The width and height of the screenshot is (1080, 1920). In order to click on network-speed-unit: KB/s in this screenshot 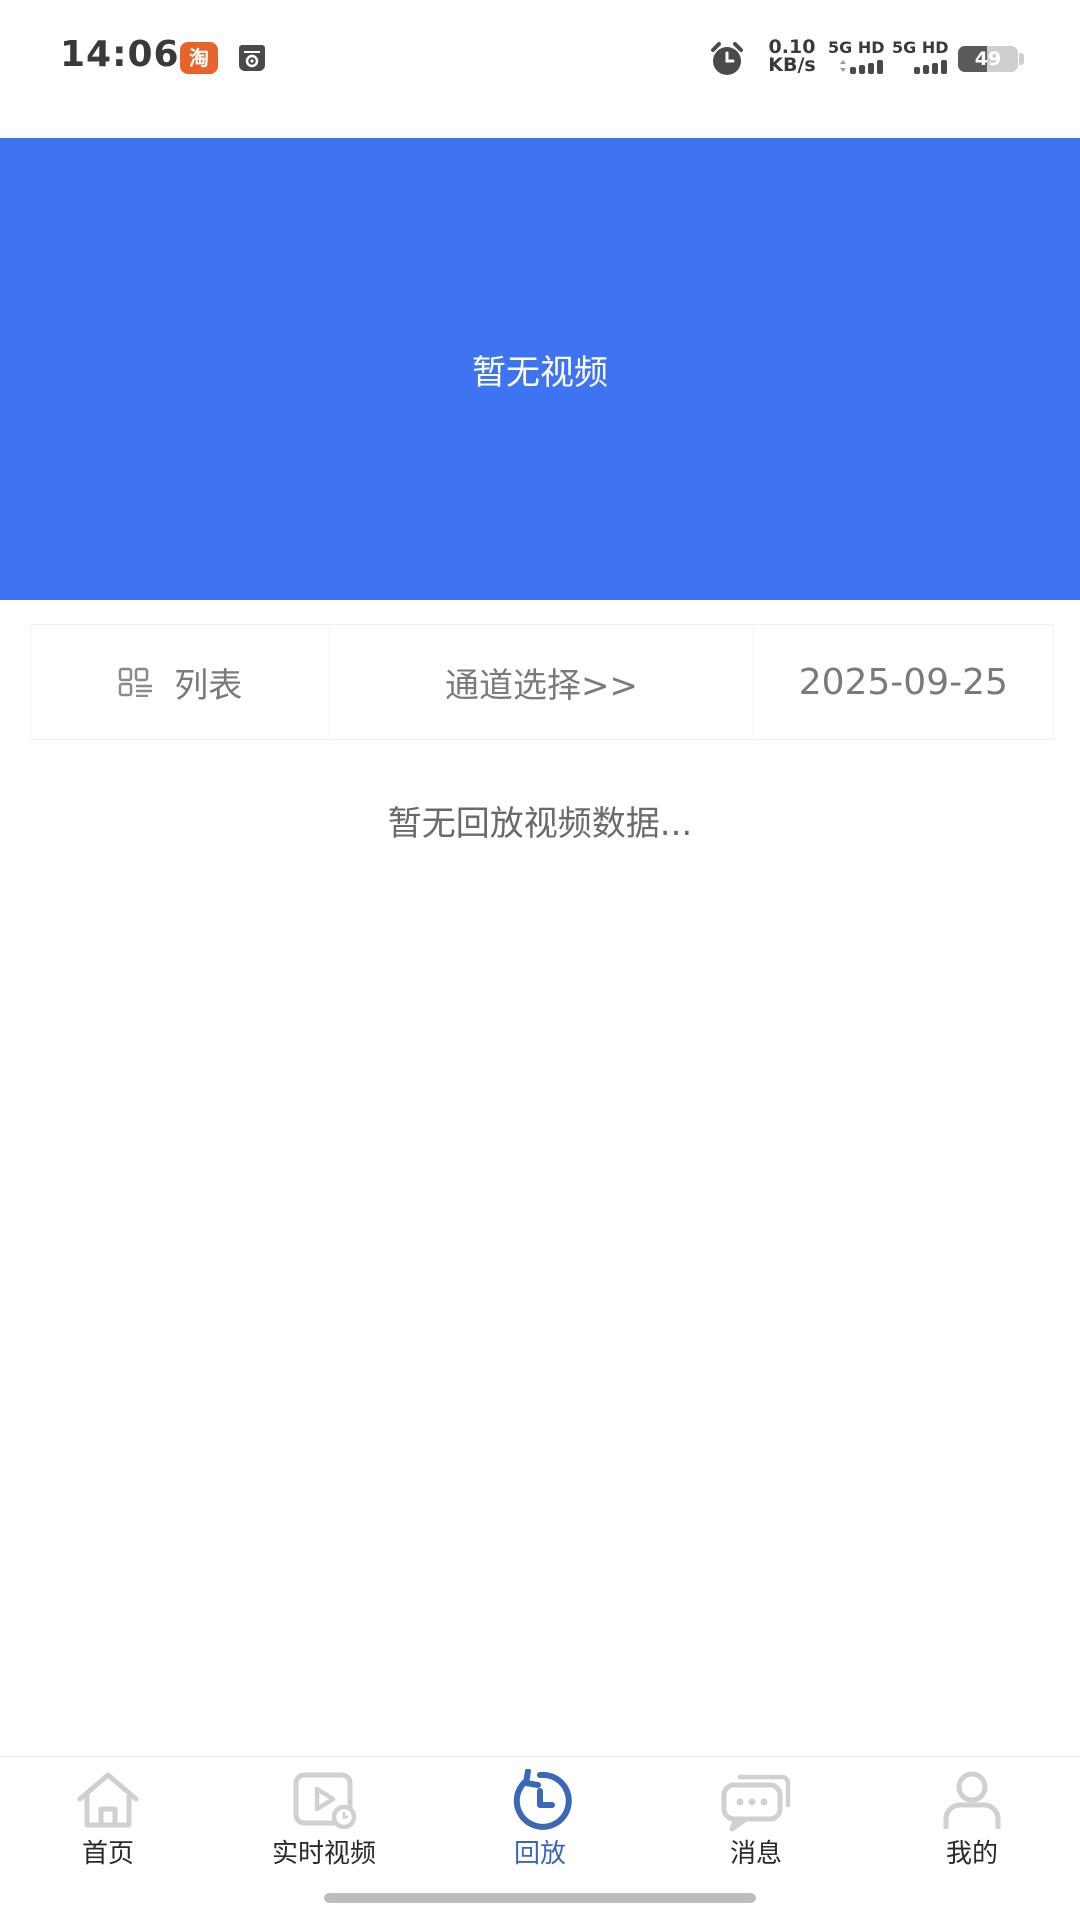, I will do `click(792, 65)`.